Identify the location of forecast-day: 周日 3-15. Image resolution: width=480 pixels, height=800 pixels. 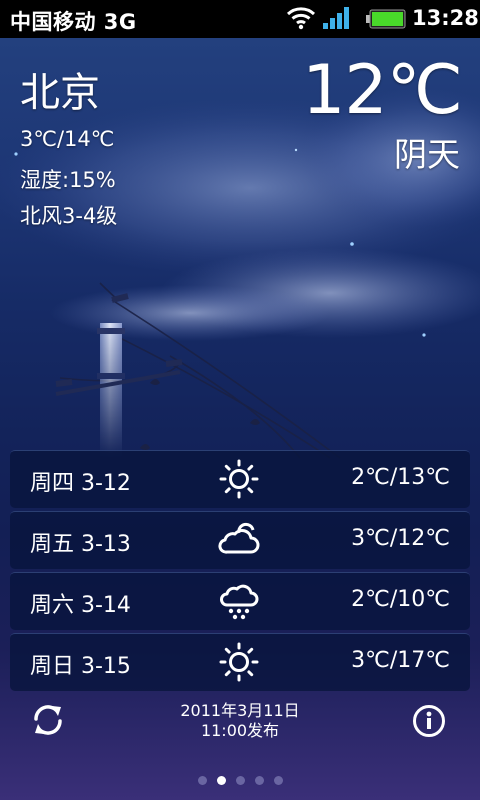
(80, 666).